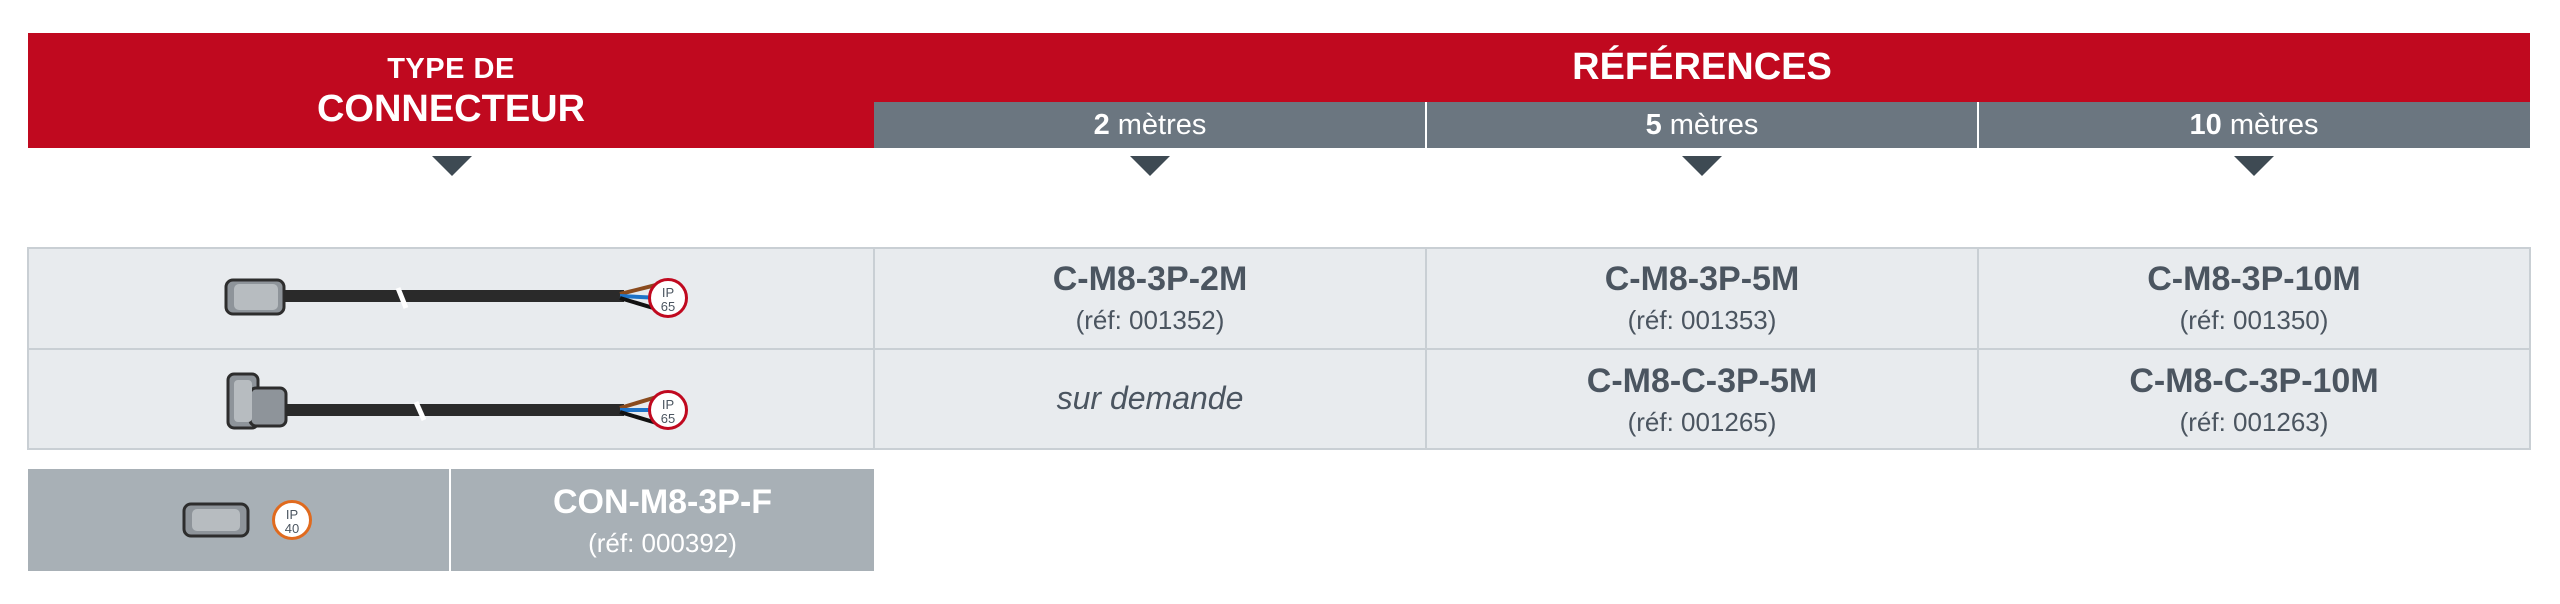 This screenshot has height=604, width=2560. What do you see at coordinates (443, 401) in the screenshot?
I see `angled-connector-cable-icon` at bounding box center [443, 401].